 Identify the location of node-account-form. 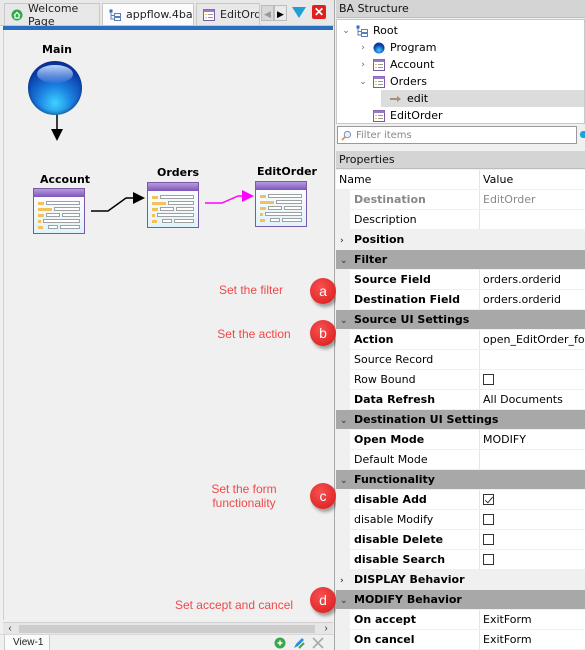
(59, 211).